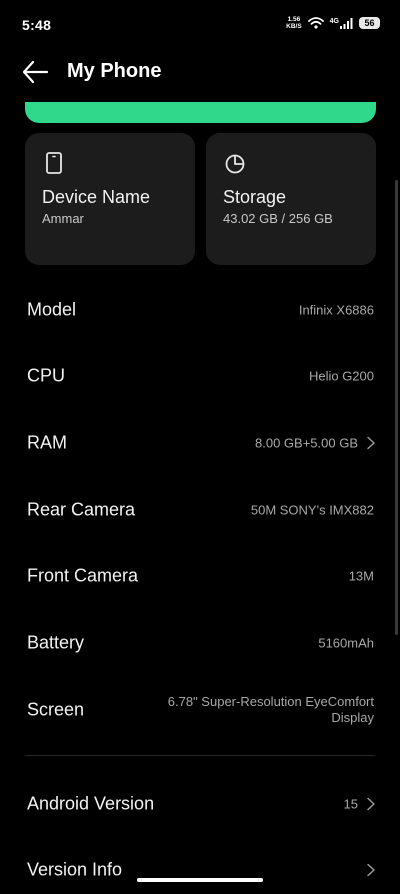 The height and width of the screenshot is (894, 400). I want to click on device-name-card: Device Name Ammar, so click(110, 199).